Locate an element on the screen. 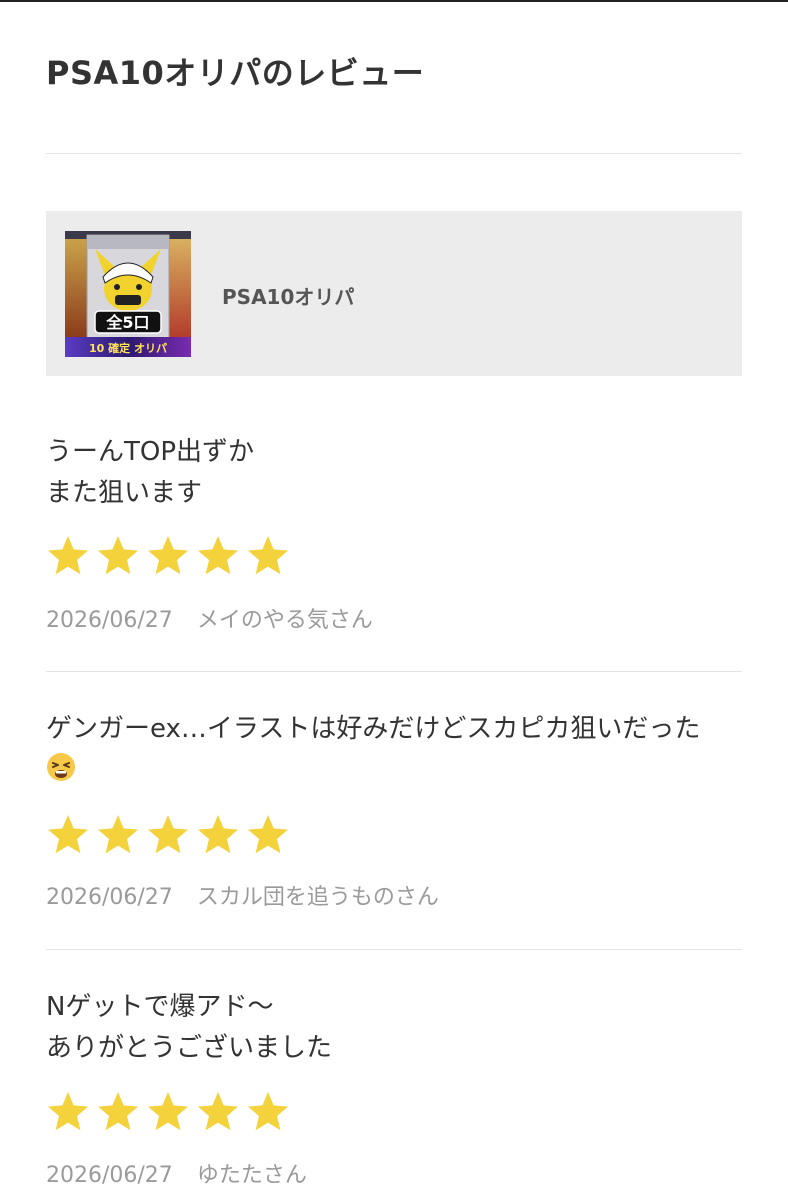 This screenshot has width=788, height=1200. review-author: ゆたたさん is located at coordinates (251, 1175).